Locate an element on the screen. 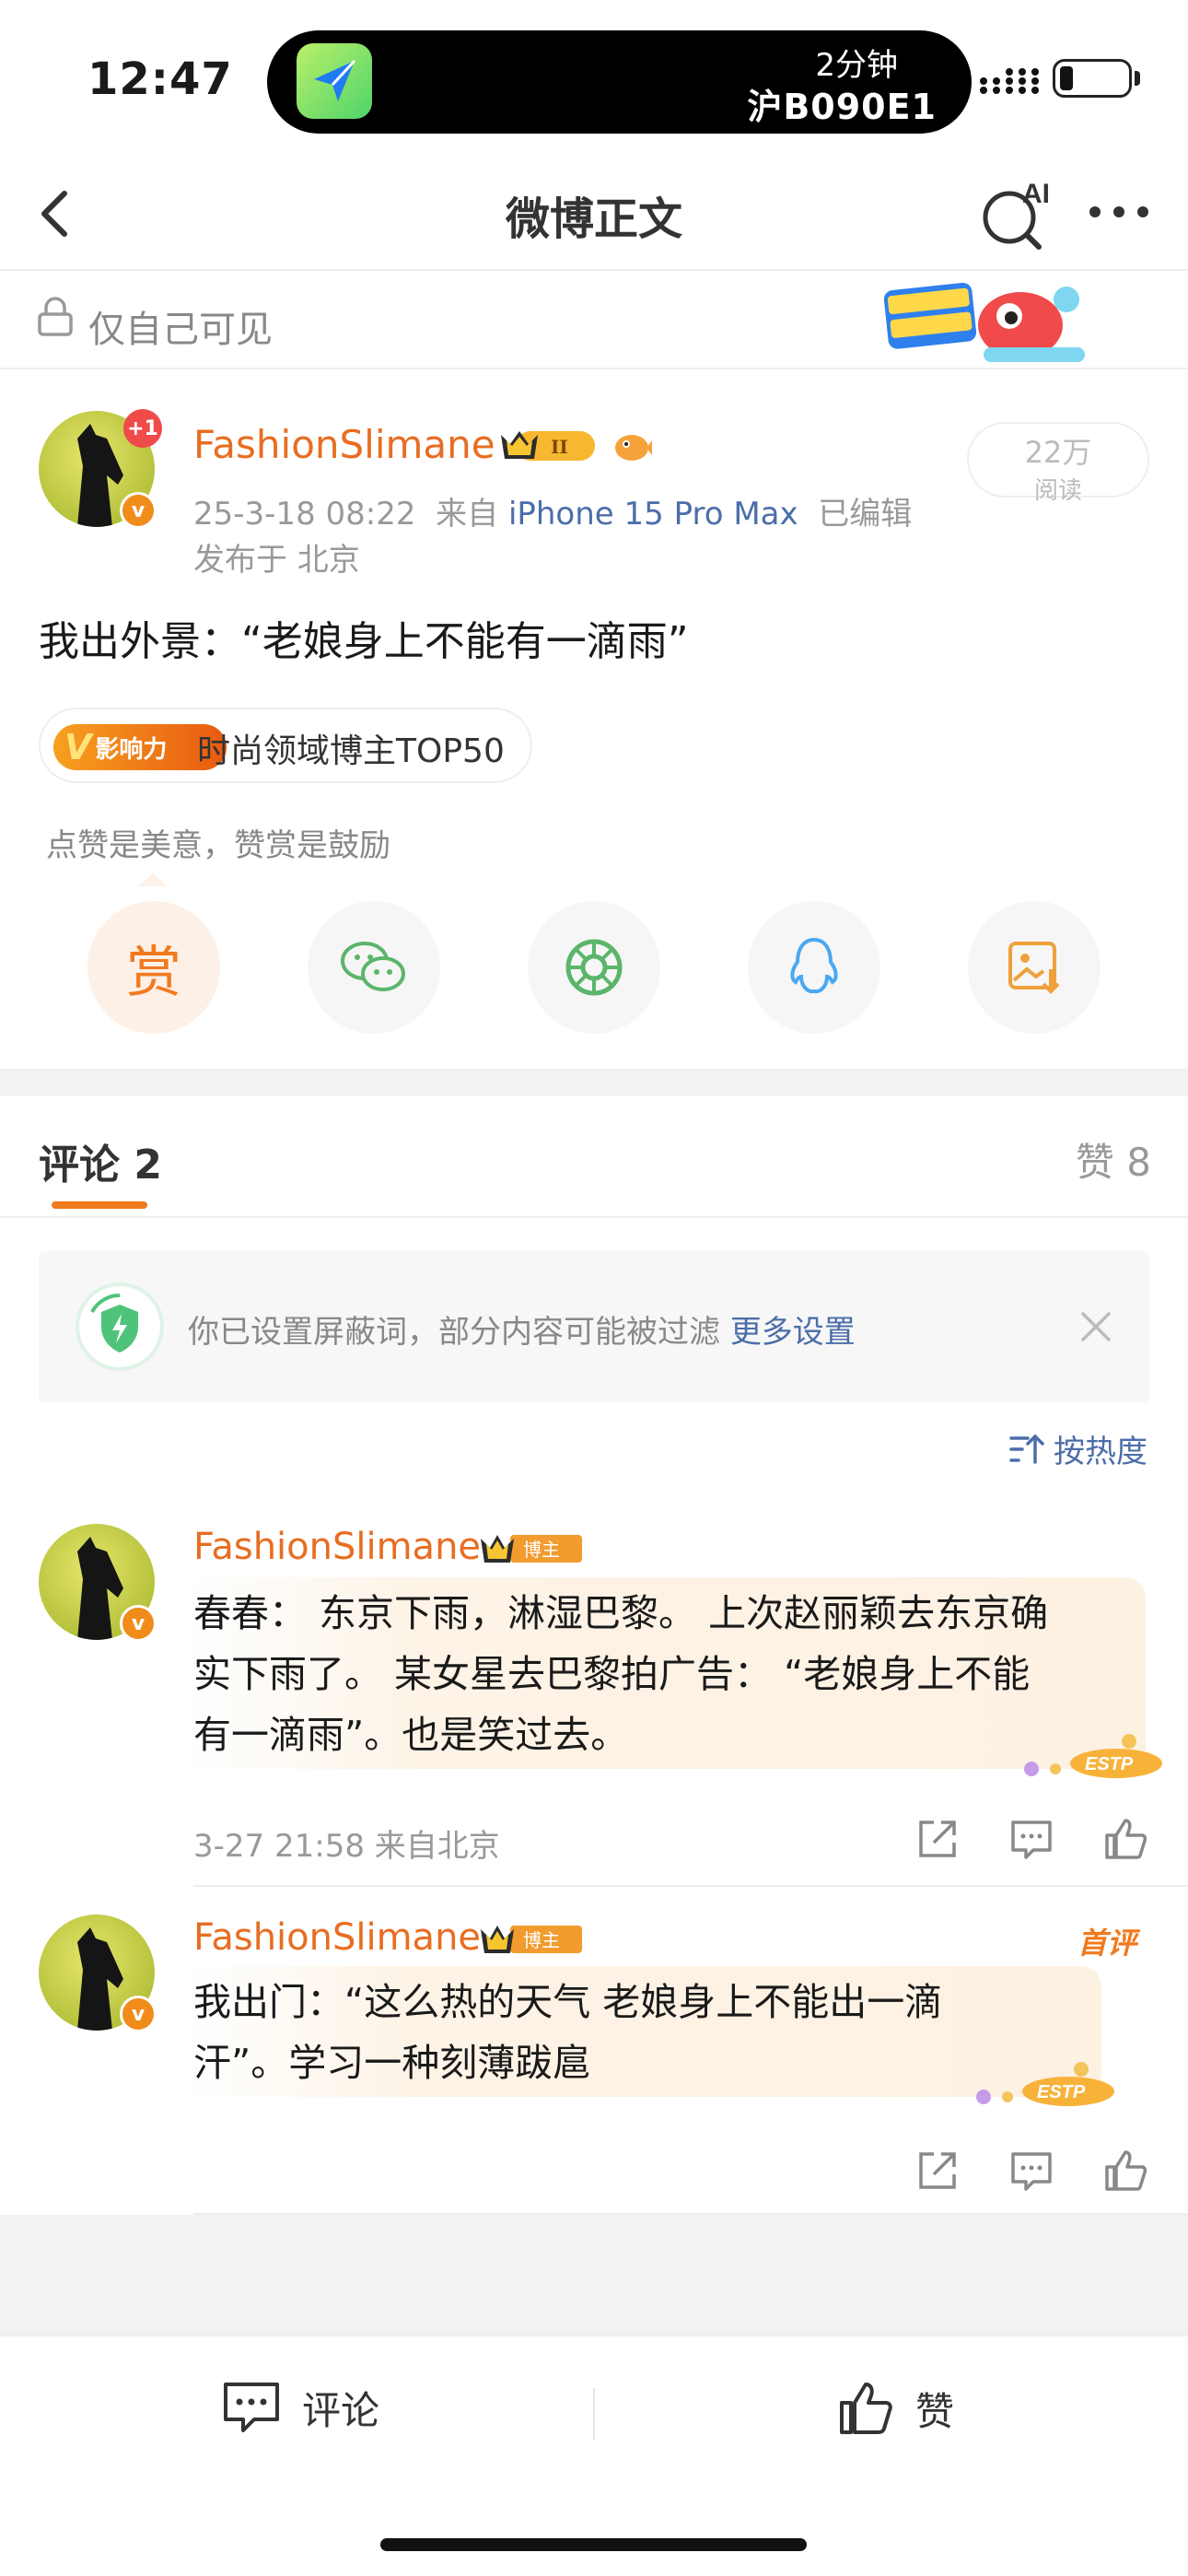 Image resolution: width=1188 pixels, height=2576 pixels. source-prefix: 来自 is located at coordinates (468, 514).